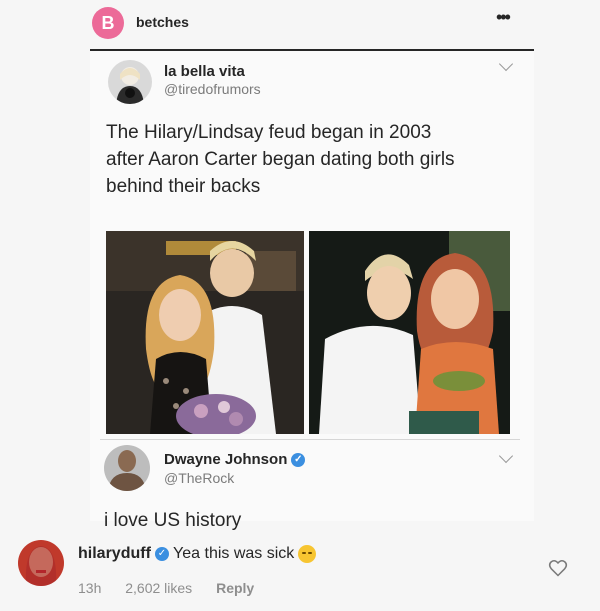 This screenshot has height=611, width=600. What do you see at coordinates (234, 554) in the screenshot?
I see `comment-text: Yea this was sick` at bounding box center [234, 554].